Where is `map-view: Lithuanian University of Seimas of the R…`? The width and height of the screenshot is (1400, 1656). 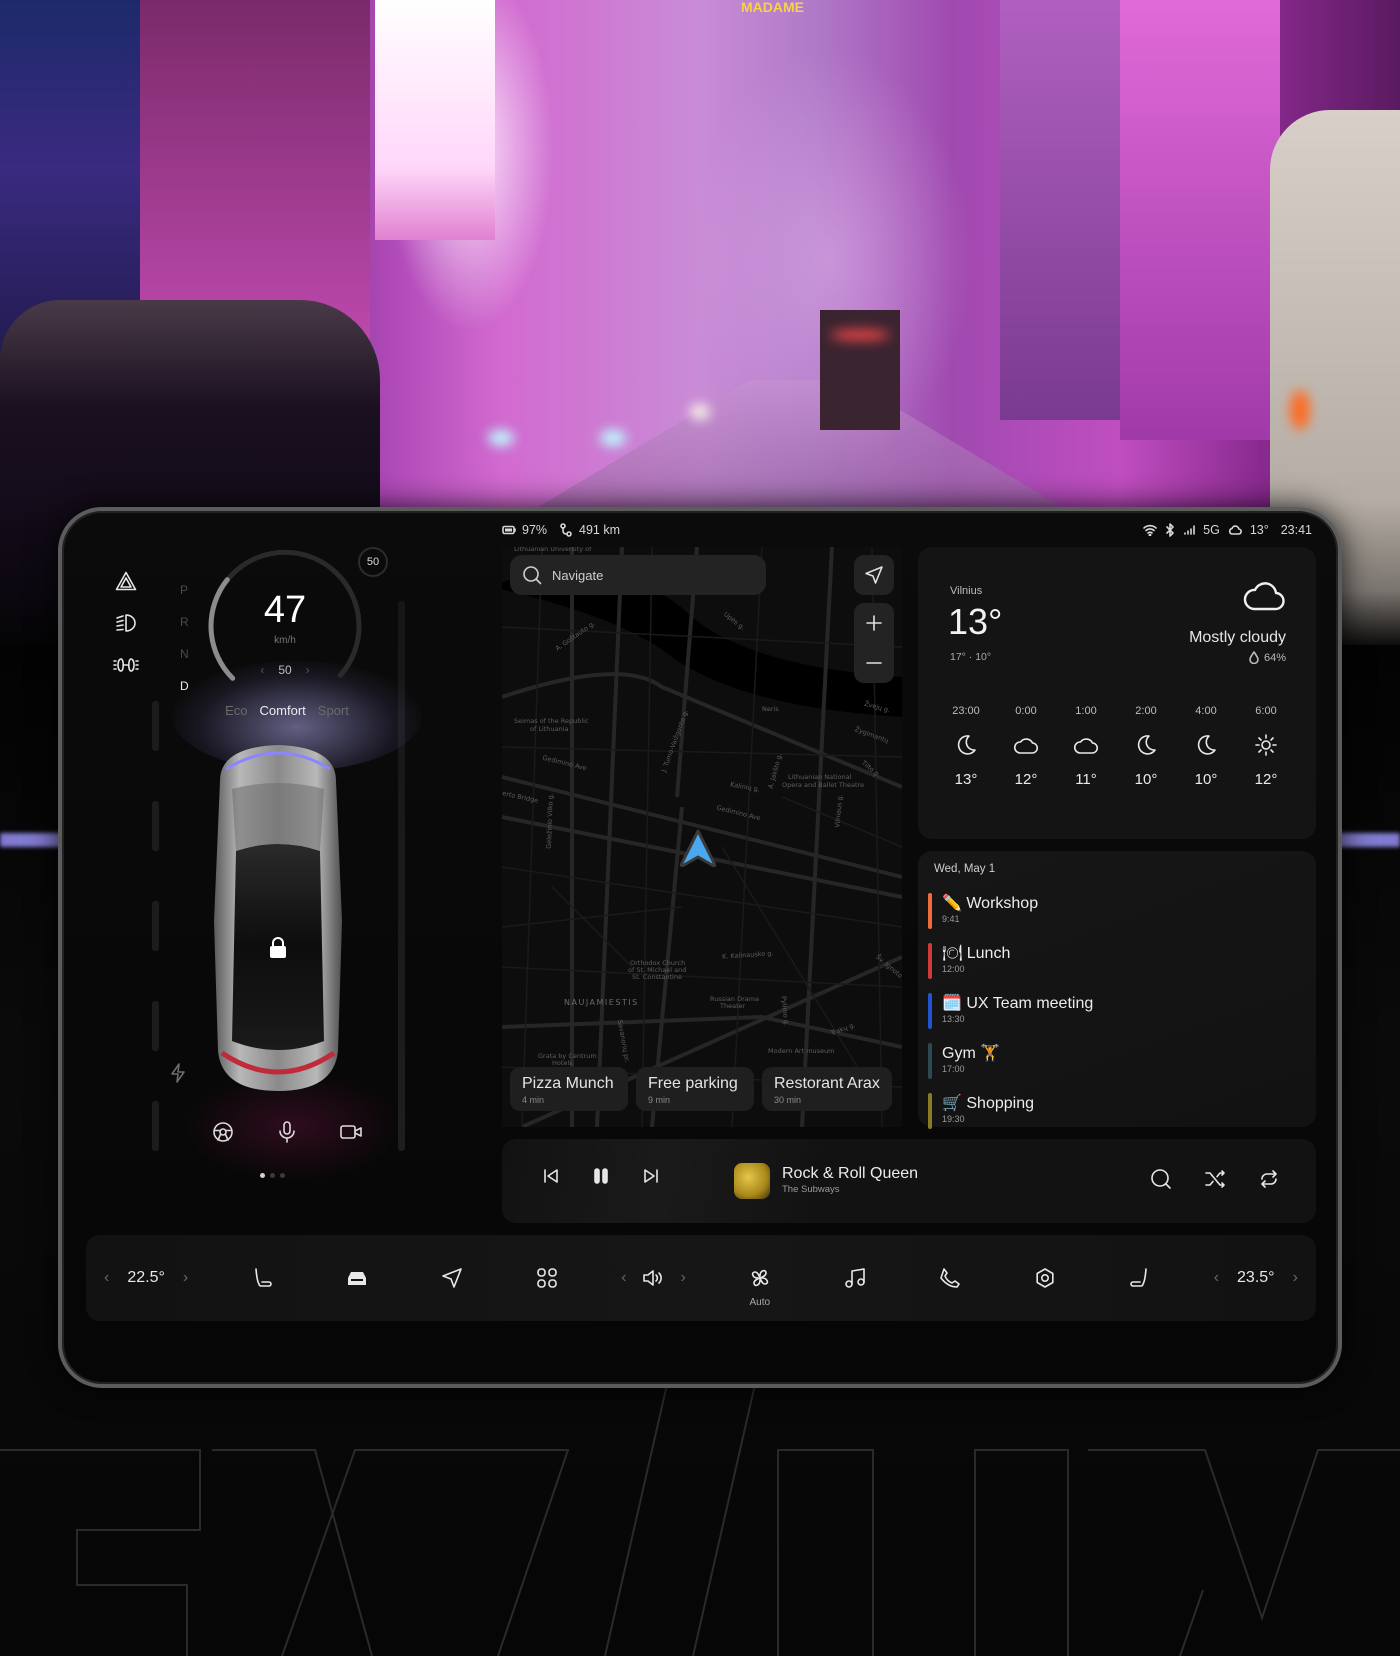 map-view: Lithuanian University of Seimas of the R… is located at coordinates (702, 837).